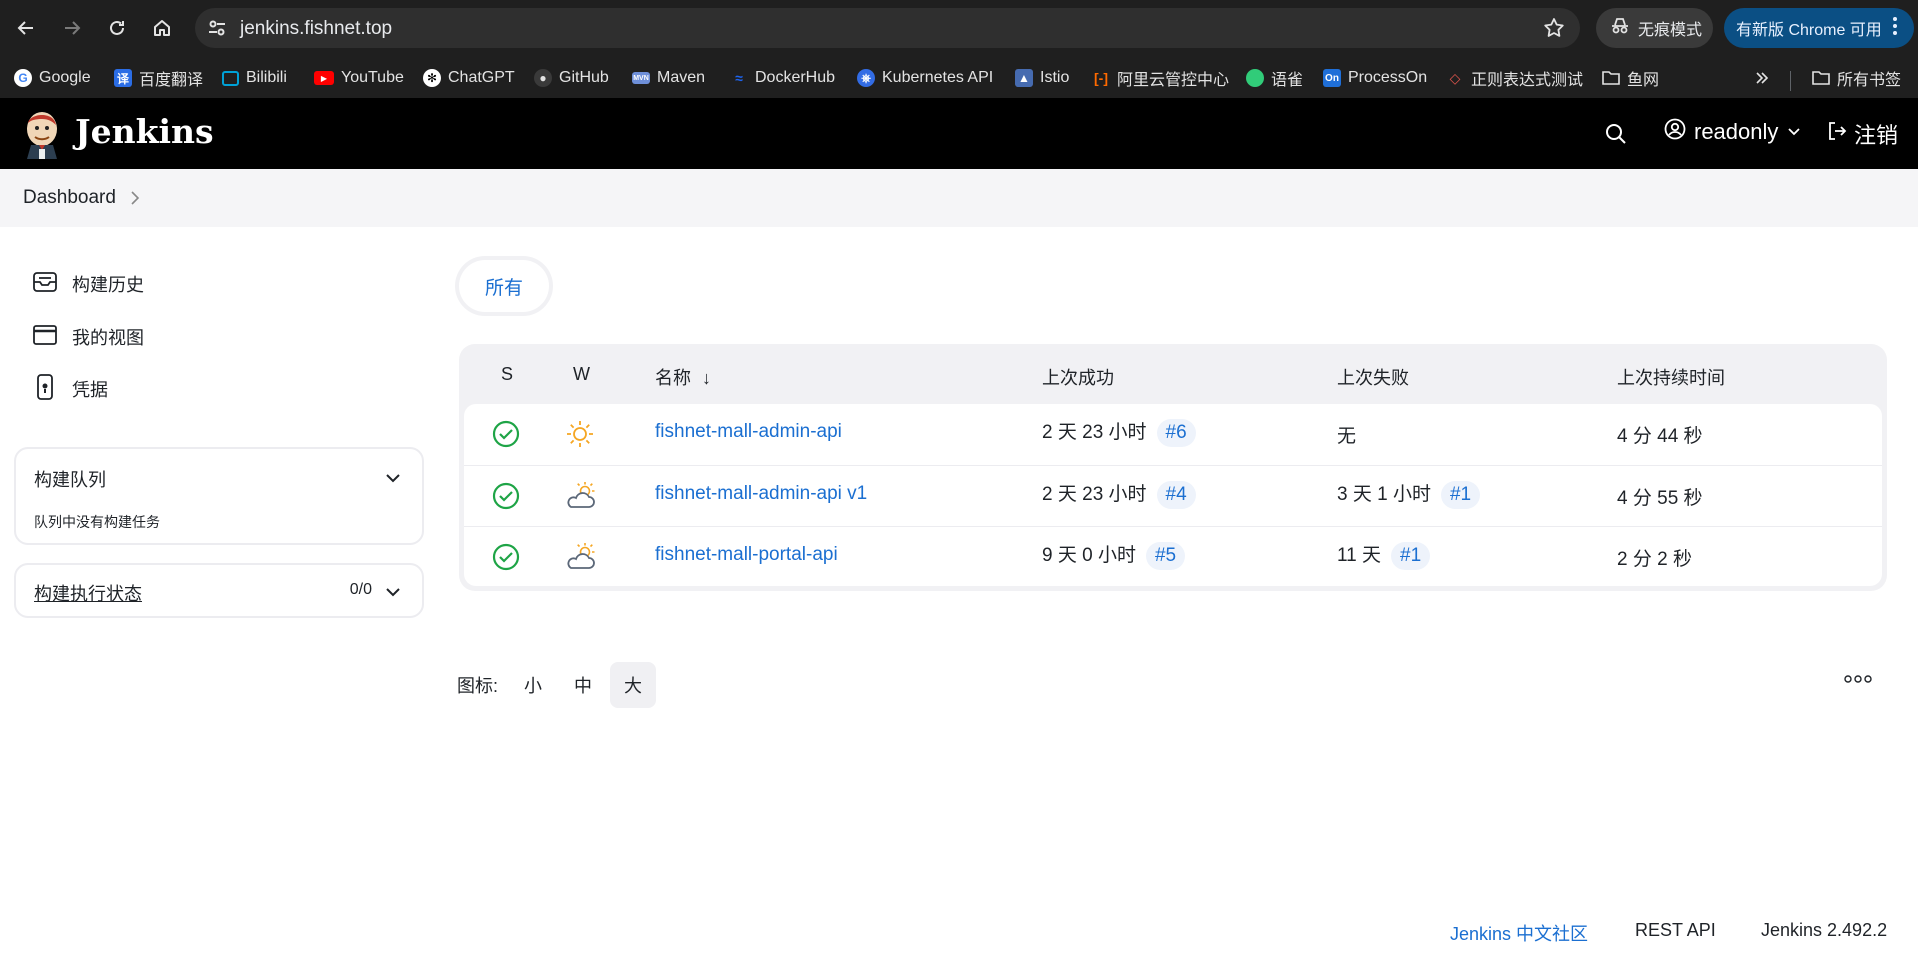  What do you see at coordinates (925, 78) in the screenshot?
I see `bookmark-kubernetes-api: ⎈ Kubernetes API` at bounding box center [925, 78].